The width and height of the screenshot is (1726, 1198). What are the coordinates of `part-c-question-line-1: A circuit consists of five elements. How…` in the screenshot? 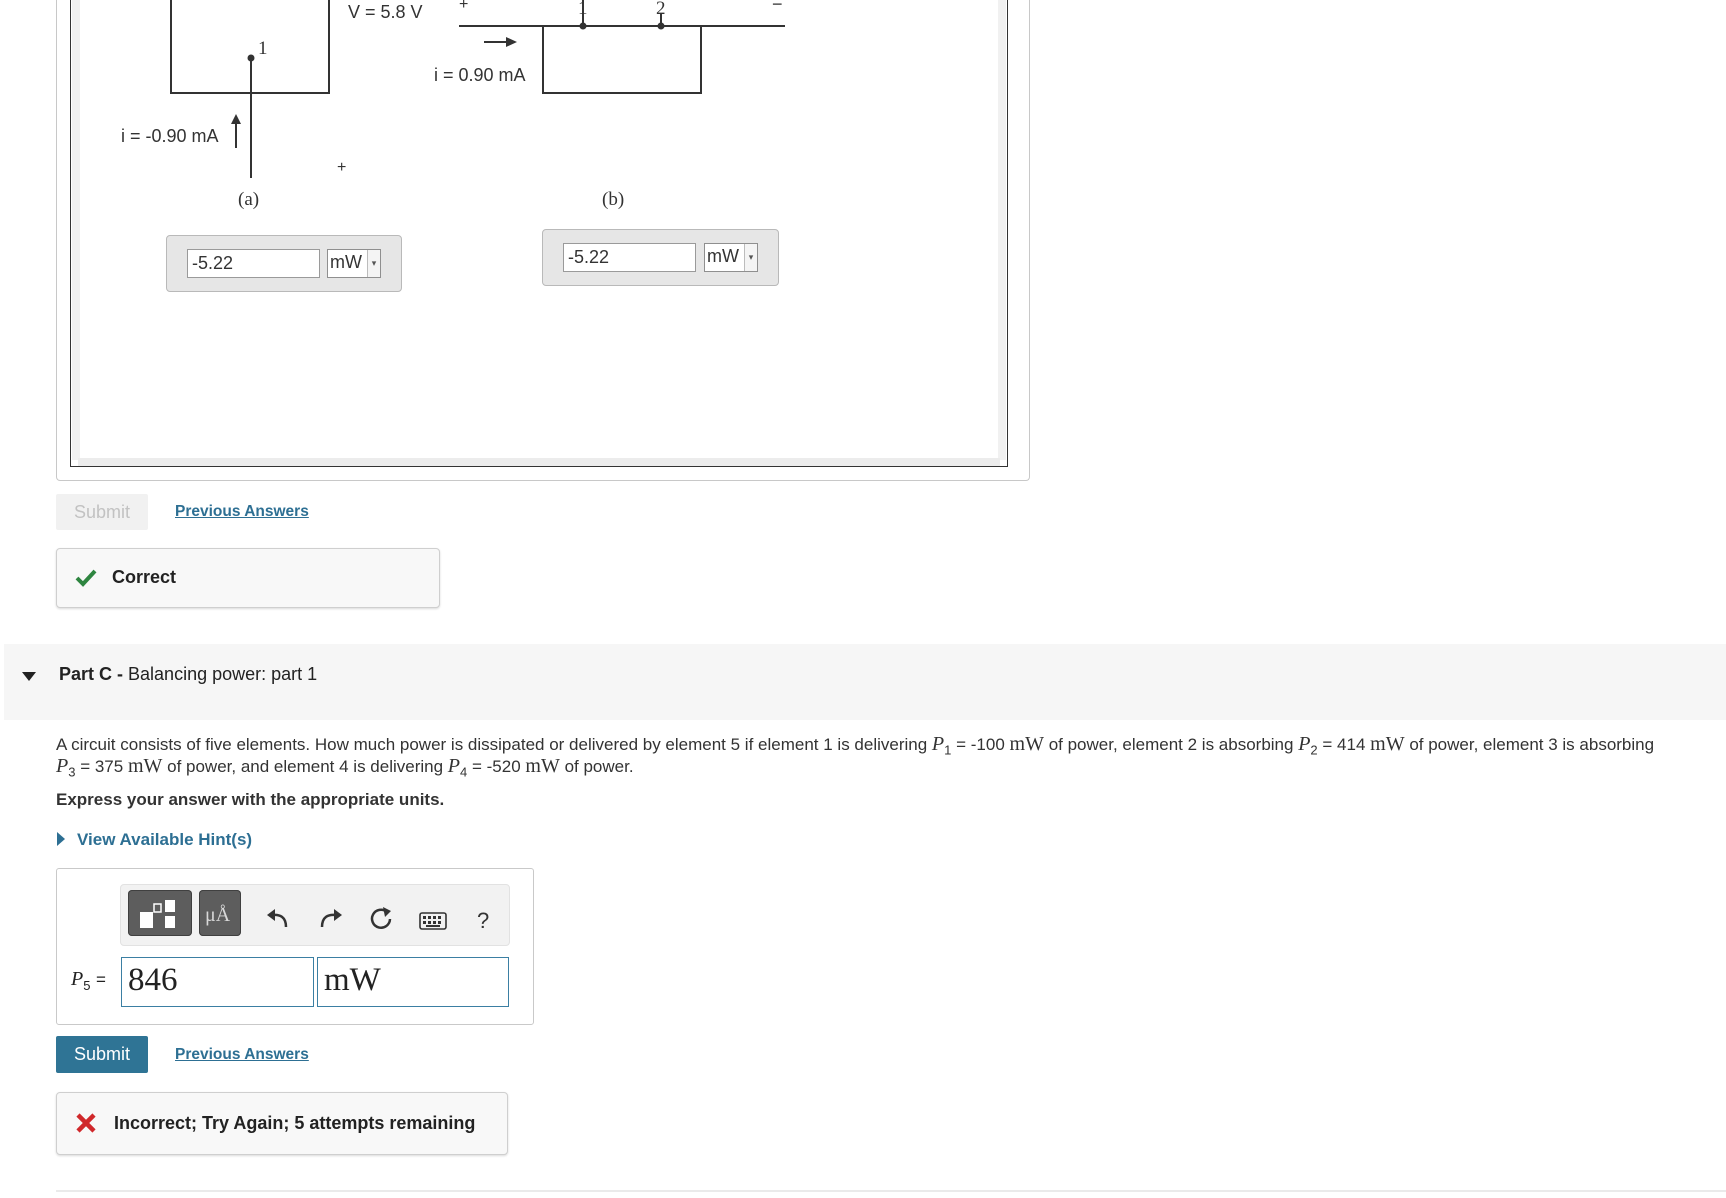 It's located at (855, 745).